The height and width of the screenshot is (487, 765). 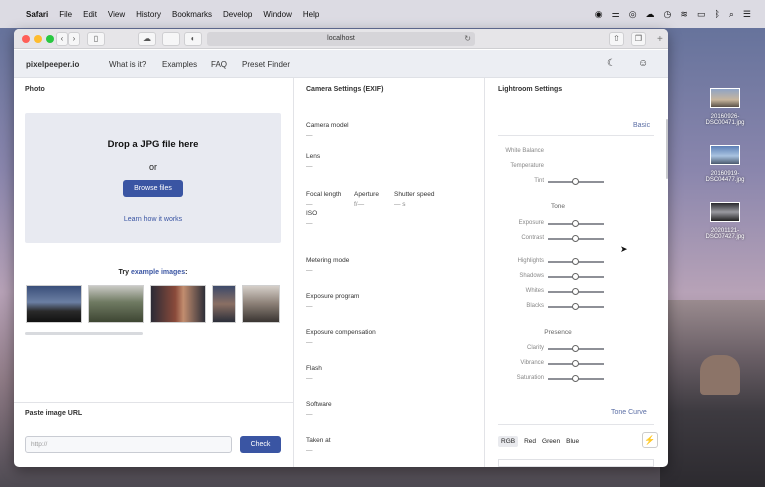 I want to click on clarity-slider, so click(x=576, y=348).